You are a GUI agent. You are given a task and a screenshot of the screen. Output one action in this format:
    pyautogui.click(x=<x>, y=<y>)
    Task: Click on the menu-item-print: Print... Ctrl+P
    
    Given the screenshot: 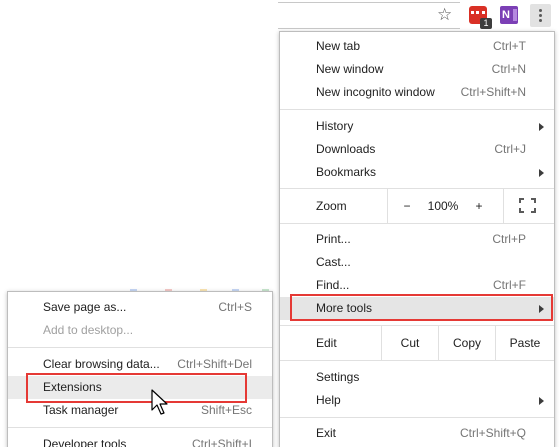 What is the action you would take?
    pyautogui.click(x=417, y=239)
    